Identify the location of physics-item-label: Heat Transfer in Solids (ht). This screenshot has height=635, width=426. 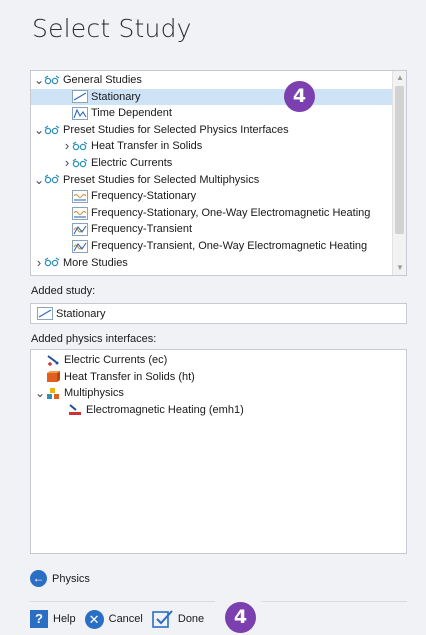
(129, 376).